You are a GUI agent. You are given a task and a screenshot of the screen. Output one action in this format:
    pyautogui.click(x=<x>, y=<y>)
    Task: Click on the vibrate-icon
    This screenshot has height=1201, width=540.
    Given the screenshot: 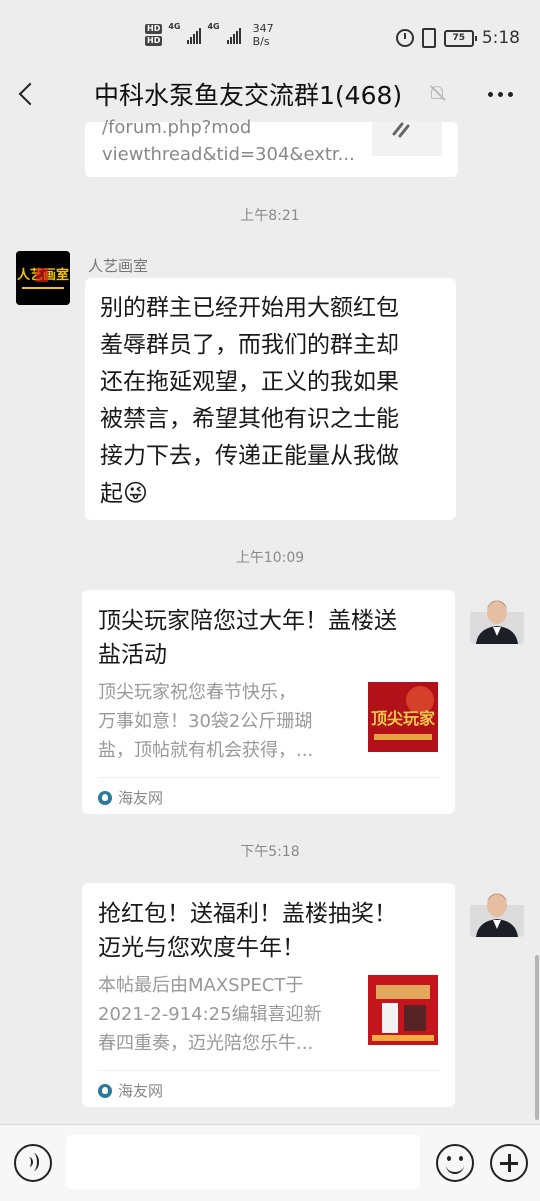 What is the action you would take?
    pyautogui.click(x=428, y=38)
    